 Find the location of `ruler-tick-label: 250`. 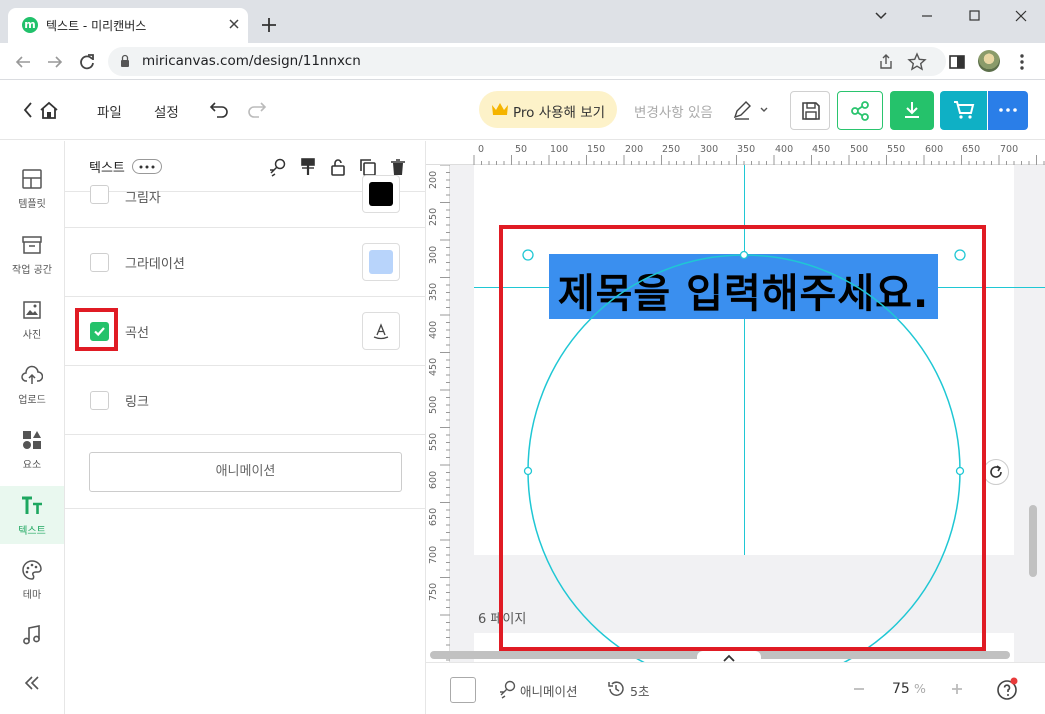

ruler-tick-label: 250 is located at coordinates (433, 216).